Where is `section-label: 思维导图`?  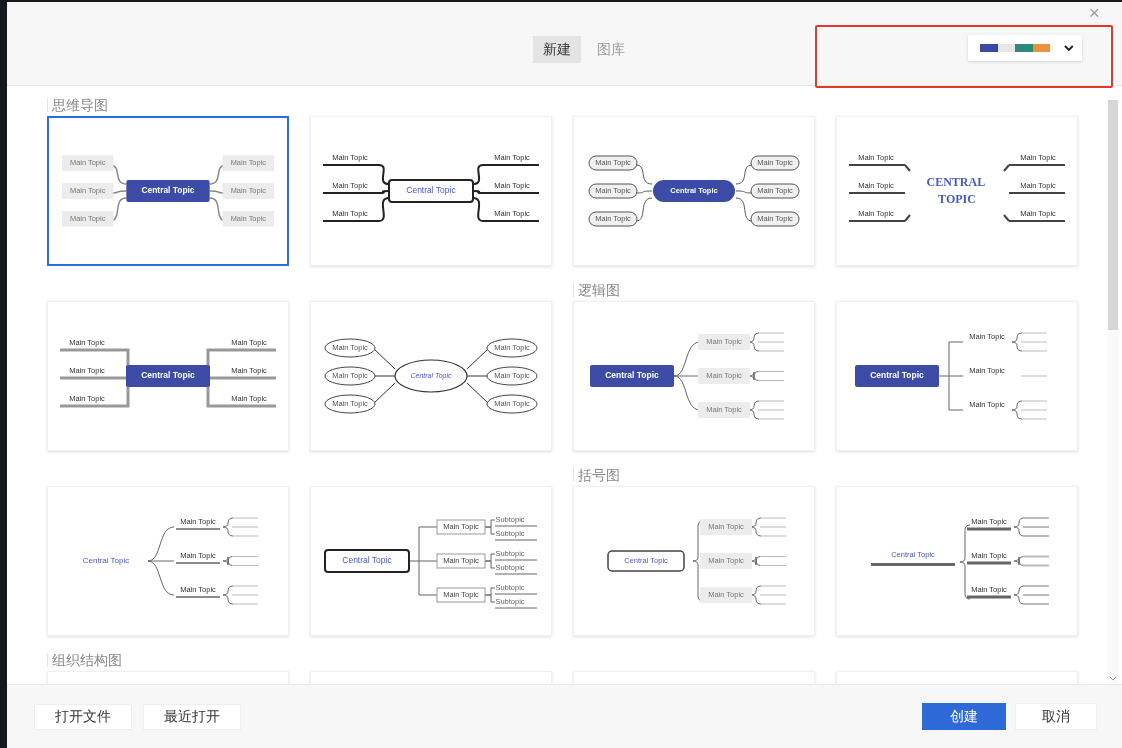 section-label: 思维导图 is located at coordinates (77, 105).